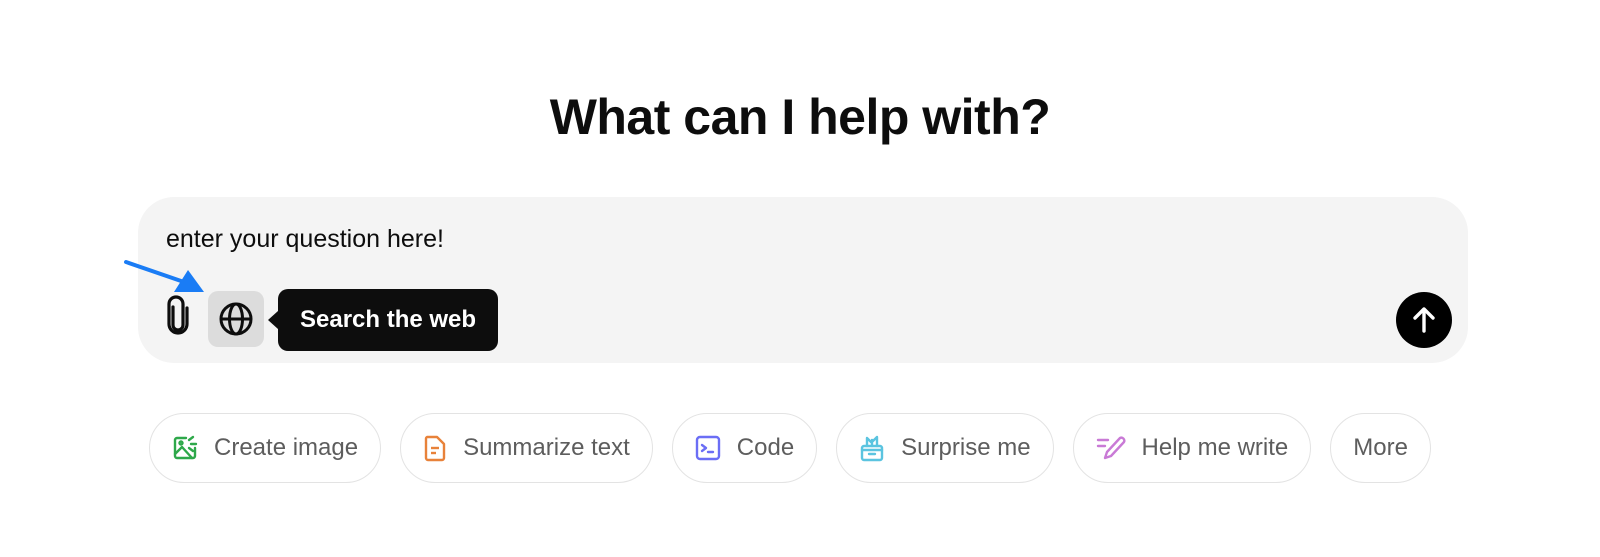 This screenshot has width=1600, height=557. Describe the element at coordinates (1111, 448) in the screenshot. I see `pen-icon` at that location.